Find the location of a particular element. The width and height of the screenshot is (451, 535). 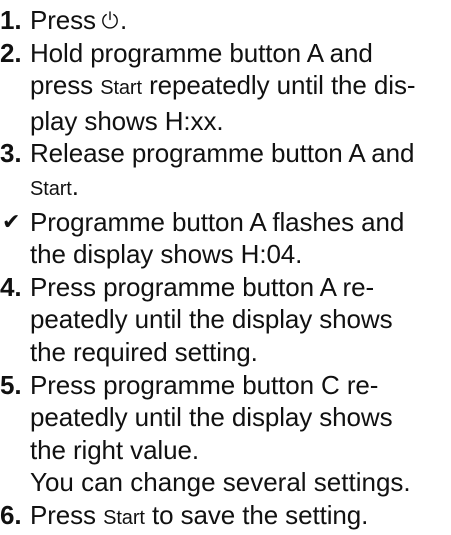

power-icon is located at coordinates (110, 20).